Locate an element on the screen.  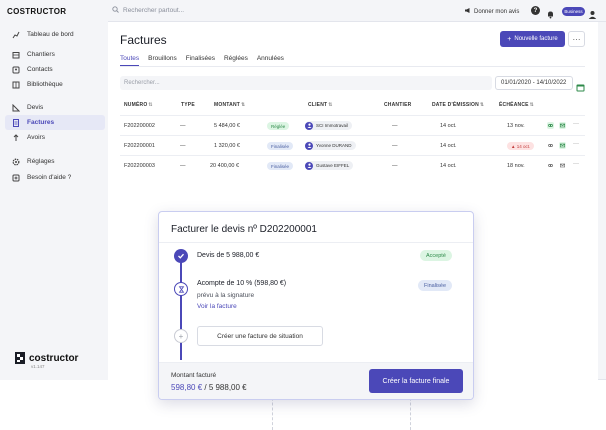
cell-numero: F202200002 is located at coordinates (139, 126).